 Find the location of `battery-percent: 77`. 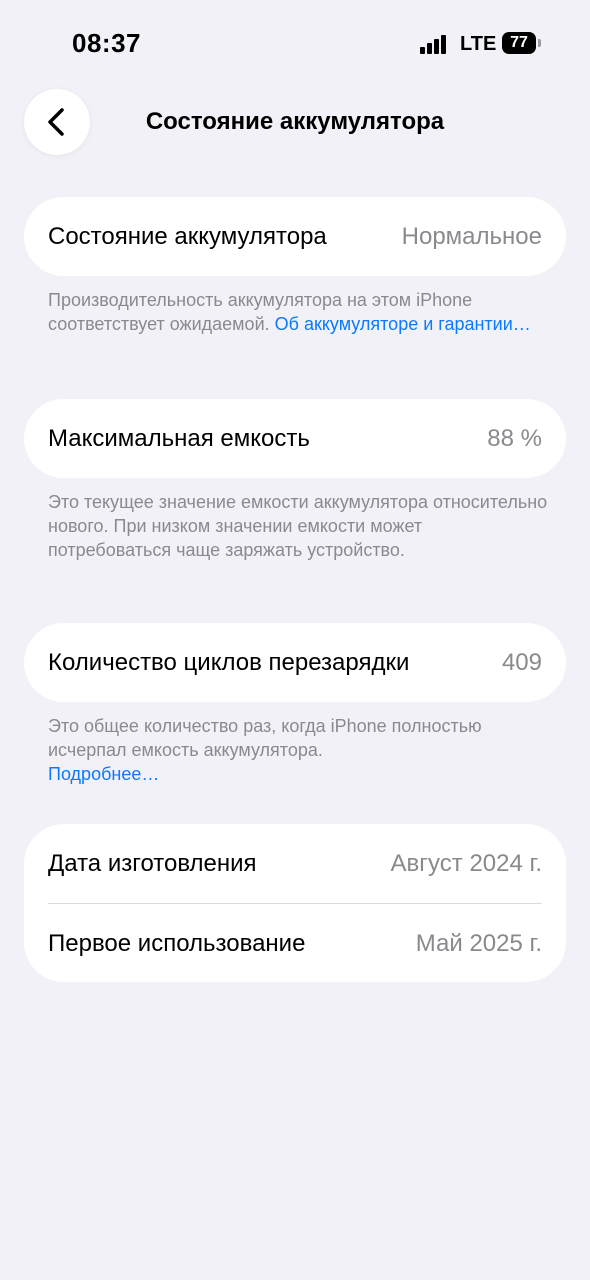

battery-percent: 77 is located at coordinates (519, 42).